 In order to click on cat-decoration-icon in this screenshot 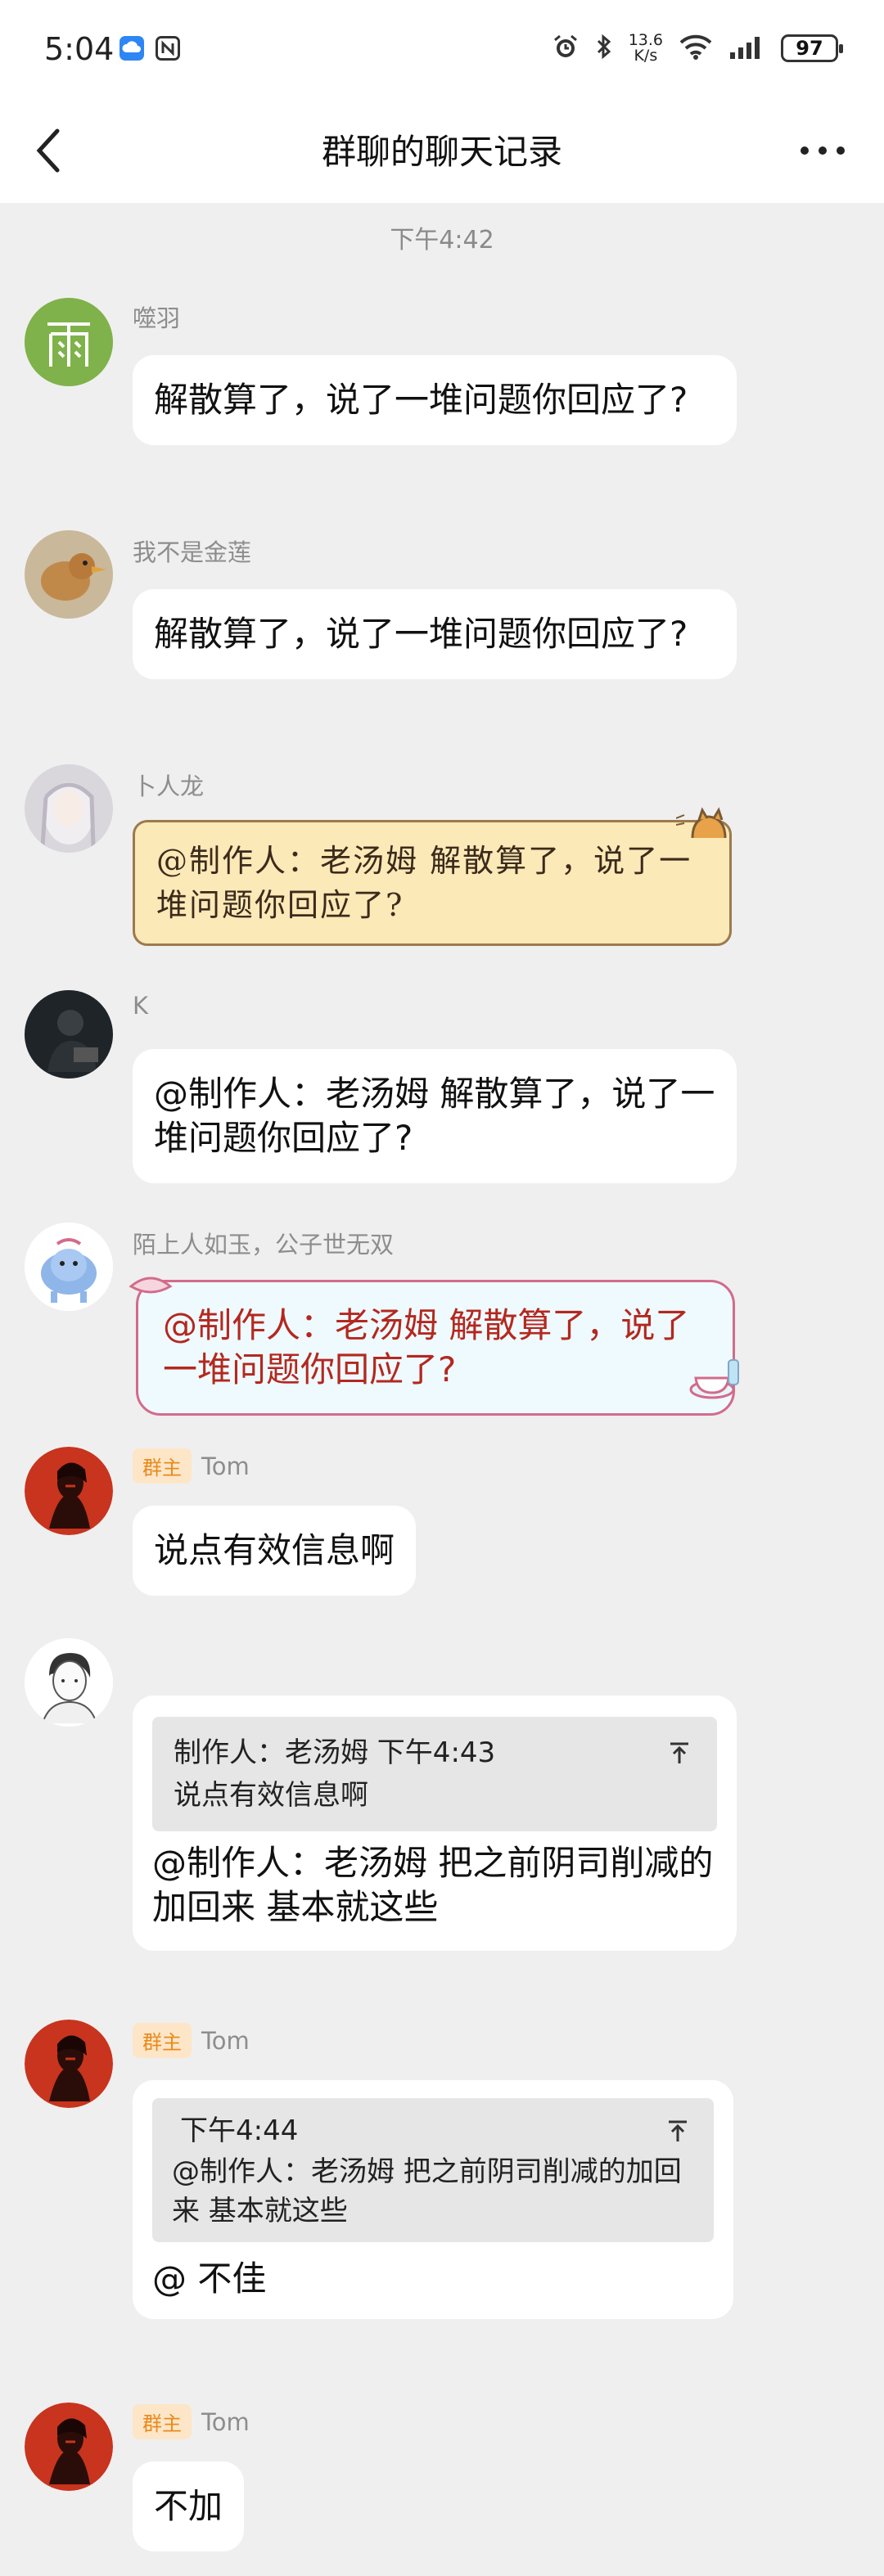, I will do `click(704, 825)`.